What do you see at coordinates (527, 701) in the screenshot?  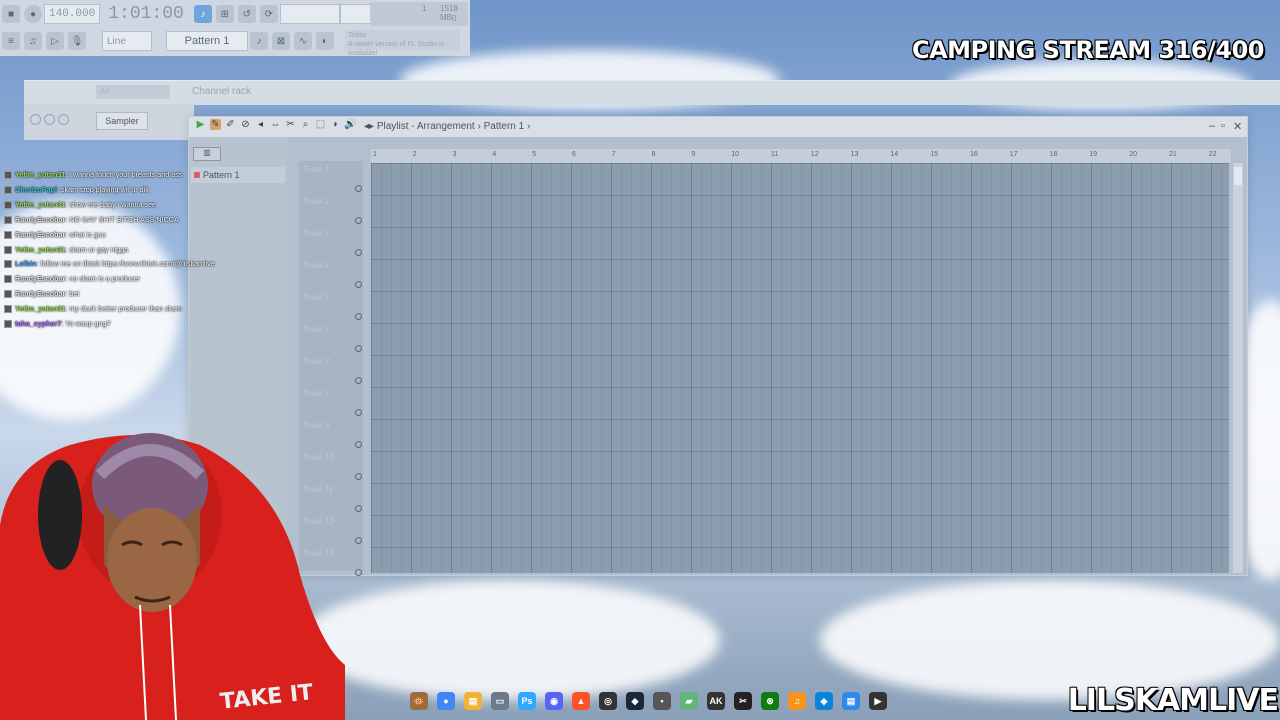 I see `photoshop-icon: Ps` at bounding box center [527, 701].